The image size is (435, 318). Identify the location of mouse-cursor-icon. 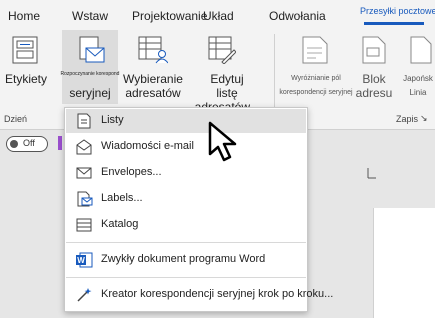
(225, 142).